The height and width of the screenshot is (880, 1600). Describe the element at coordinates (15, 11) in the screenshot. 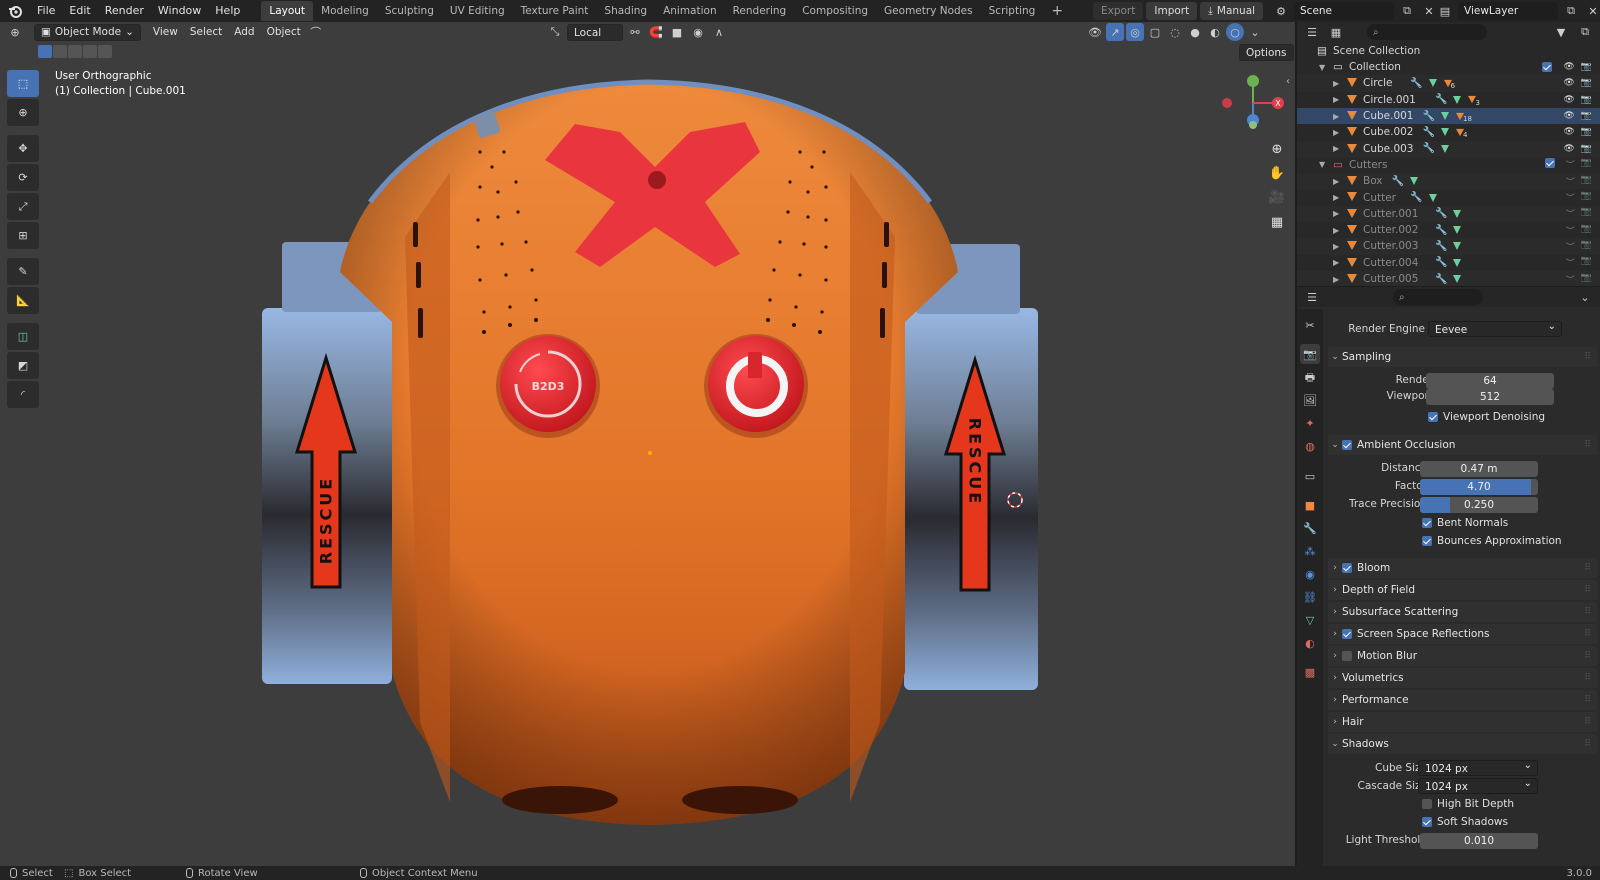

I see `blender-logo-icon` at that location.